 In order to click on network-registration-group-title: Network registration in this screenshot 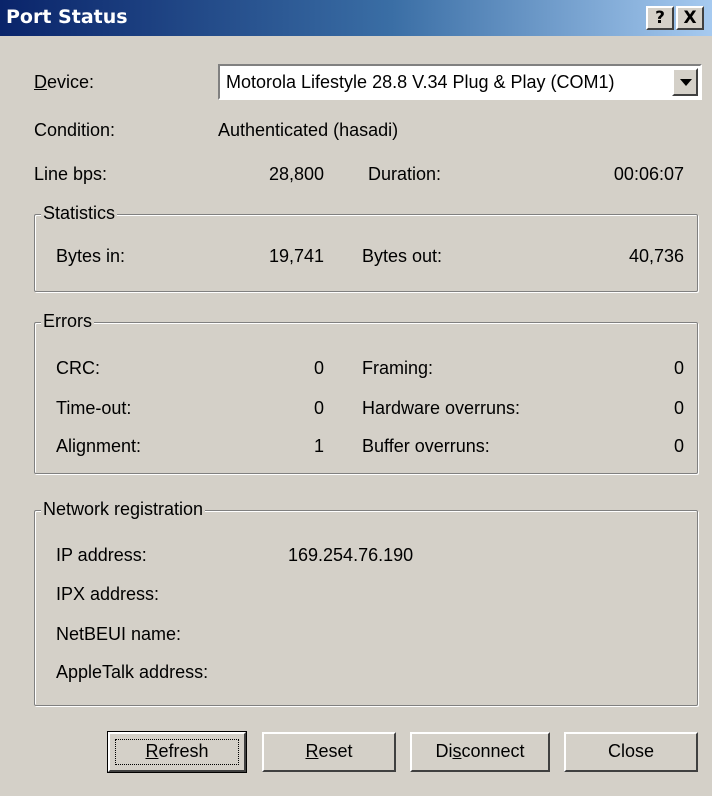, I will do `click(123, 509)`.